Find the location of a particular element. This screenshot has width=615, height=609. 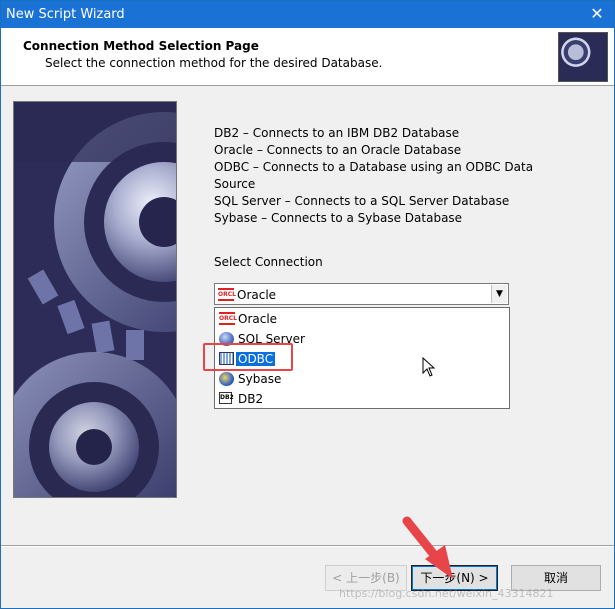

desc-line-oracle: Oracle – Connects to an Oracle Database is located at coordinates (338, 150).